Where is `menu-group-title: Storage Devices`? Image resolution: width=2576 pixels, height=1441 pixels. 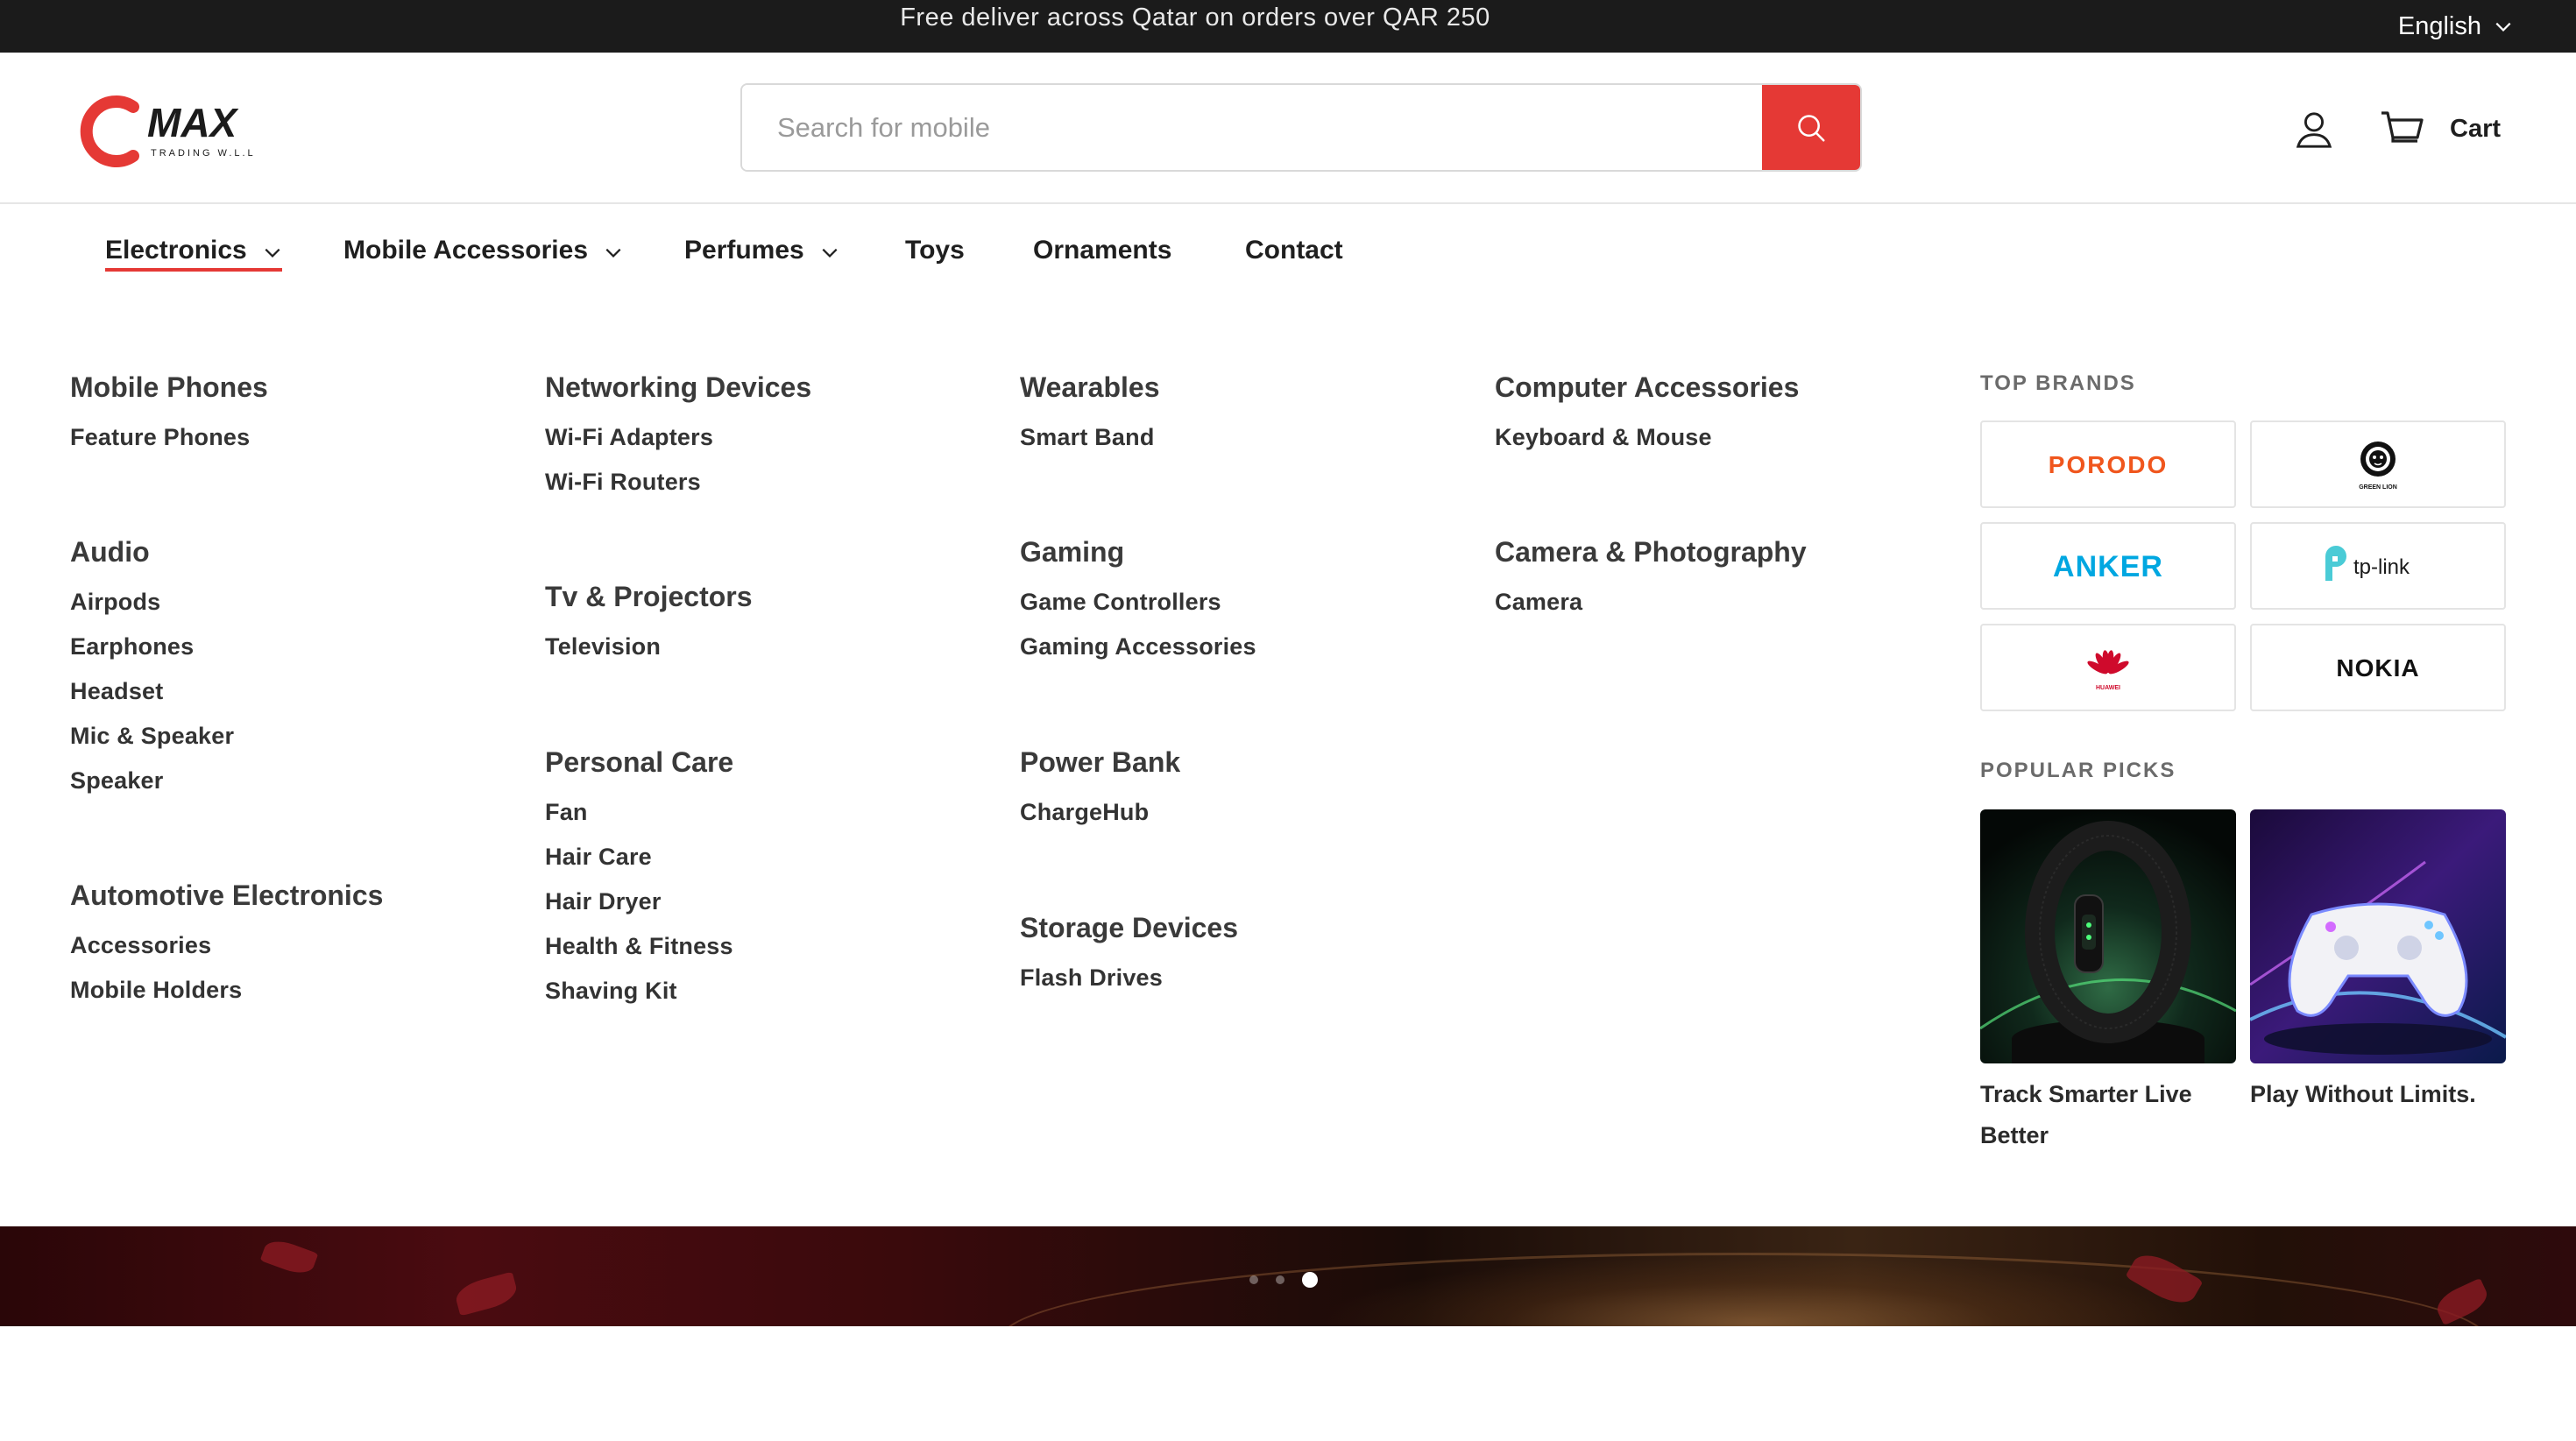 menu-group-title: Storage Devices is located at coordinates (1129, 927).